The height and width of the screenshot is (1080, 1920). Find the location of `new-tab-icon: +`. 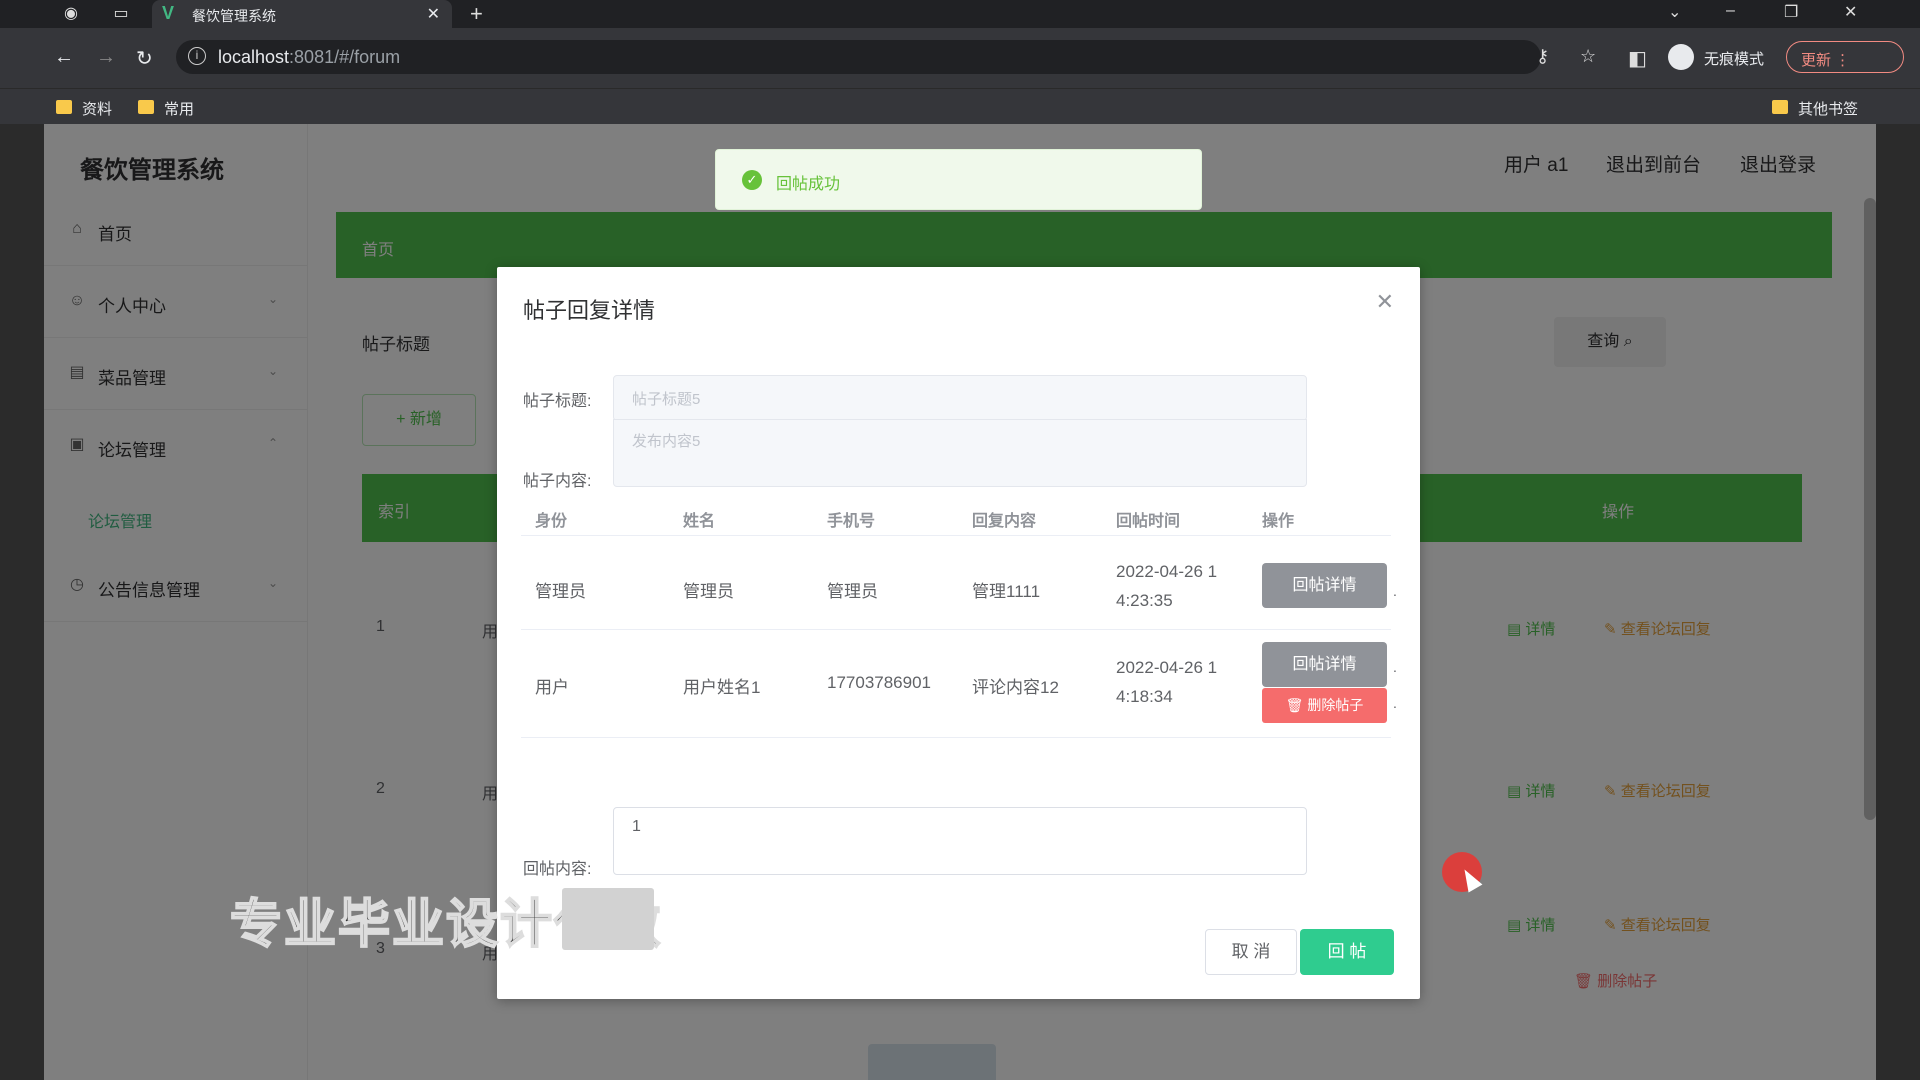

new-tab-icon: + is located at coordinates (476, 14).